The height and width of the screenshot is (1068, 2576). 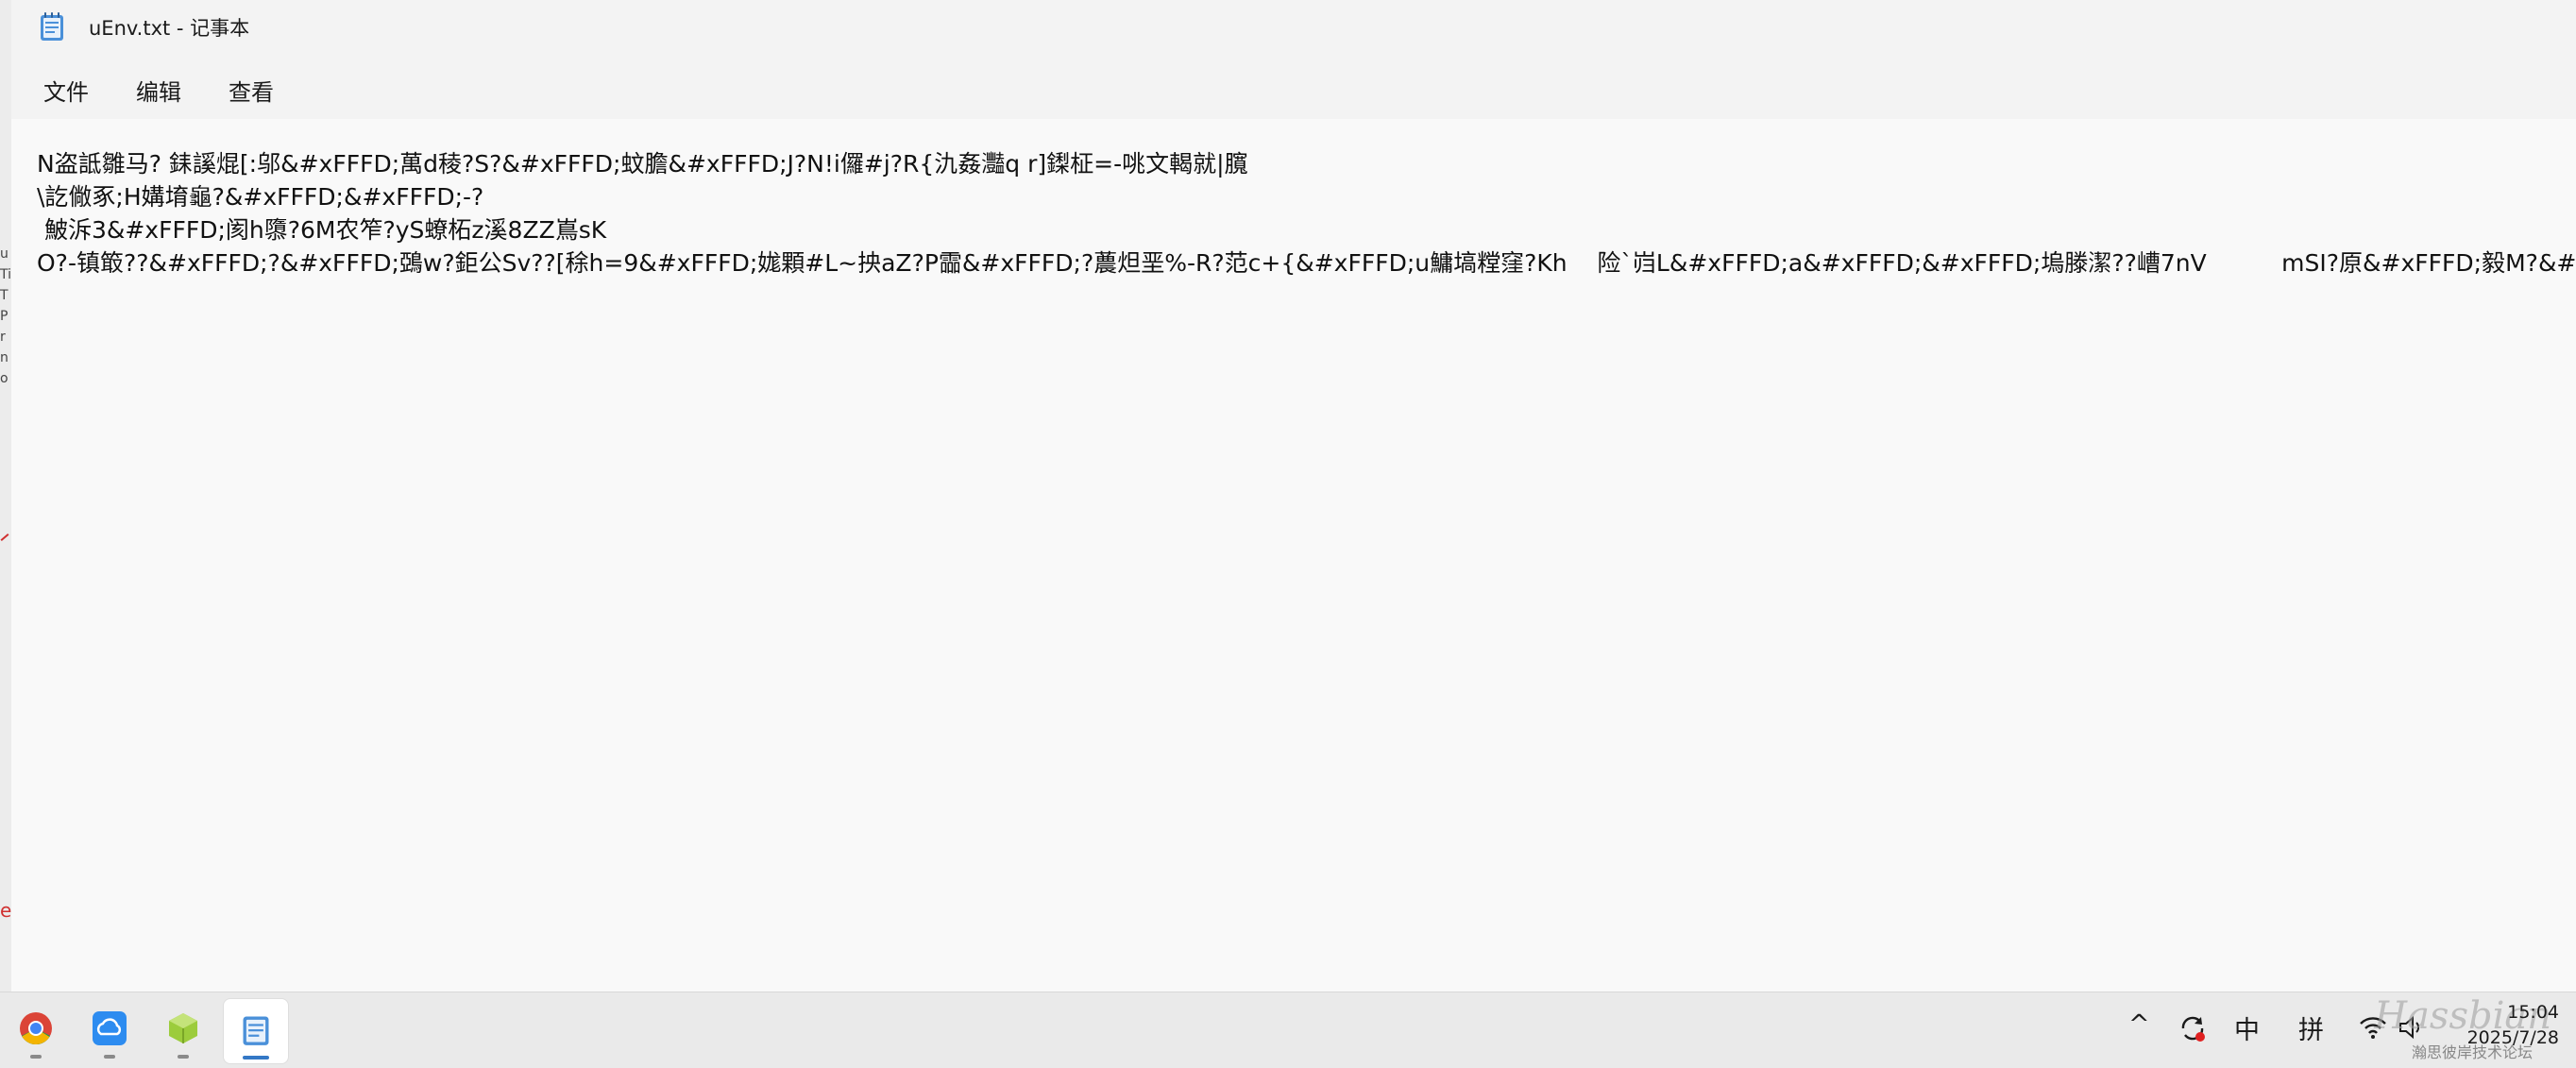 I want to click on text-line: \訖僘豖;H媾堉龜?&#xFFFD;&#xFFFD;-?, so click(x=260, y=197).